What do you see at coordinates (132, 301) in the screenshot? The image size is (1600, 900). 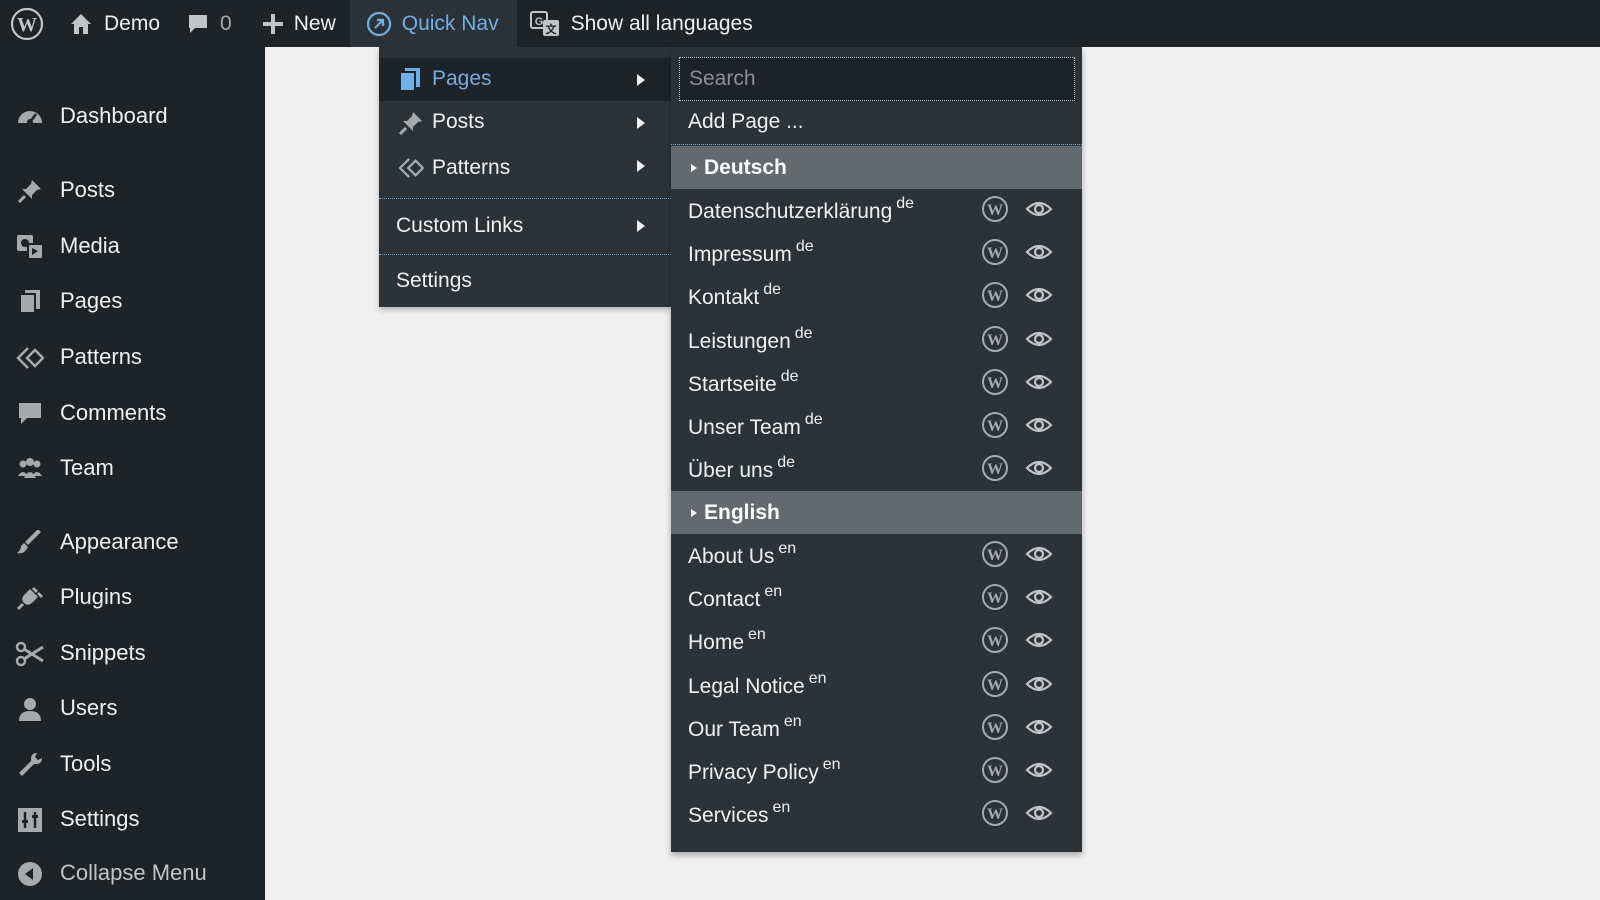 I see `menu-pages: Pages` at bounding box center [132, 301].